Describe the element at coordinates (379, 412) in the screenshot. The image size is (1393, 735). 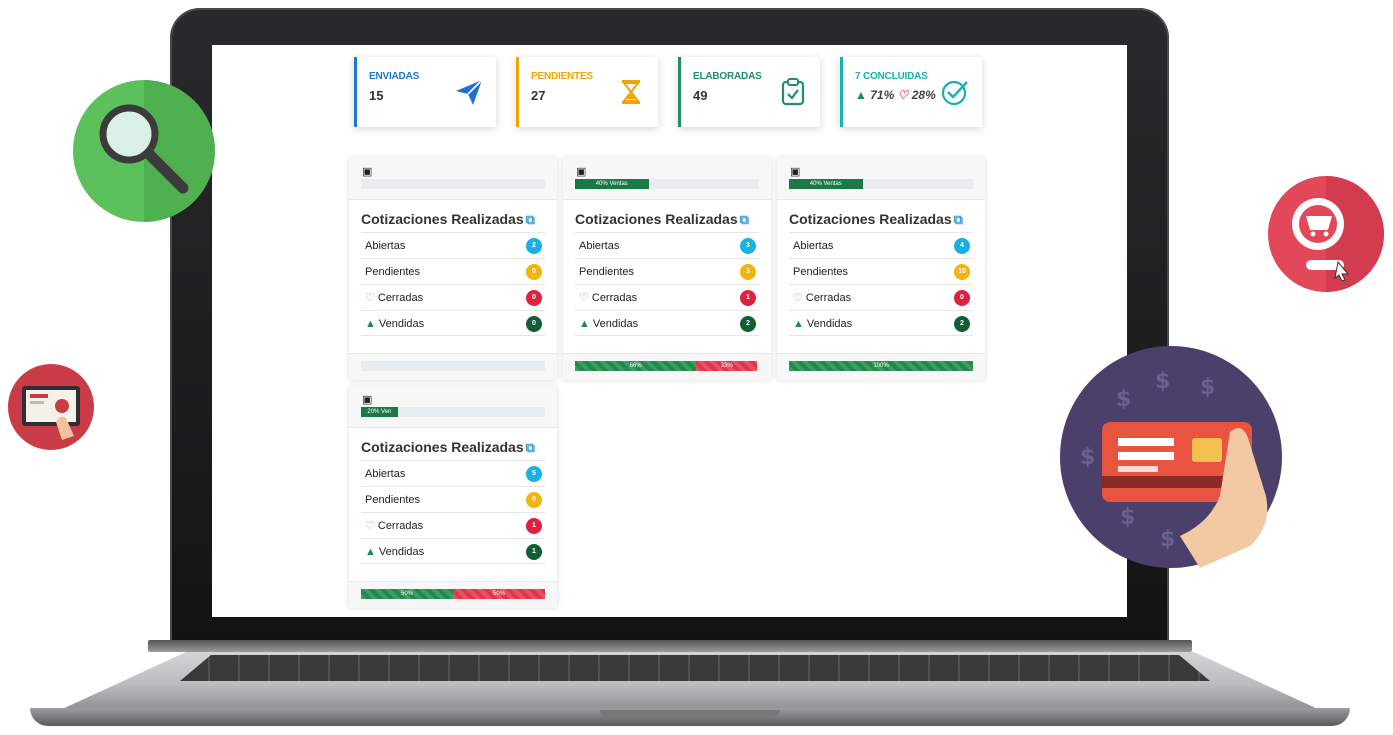
I see `sales-progress-fill: 20% Ven` at that location.